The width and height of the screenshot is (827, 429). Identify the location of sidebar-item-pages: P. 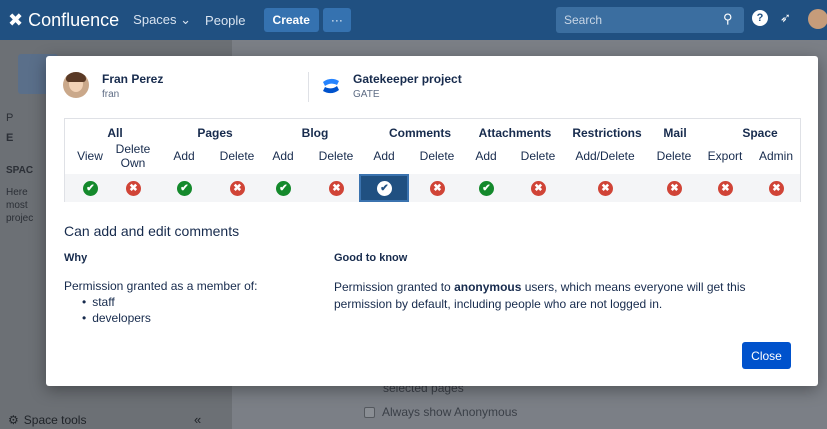
(9, 118).